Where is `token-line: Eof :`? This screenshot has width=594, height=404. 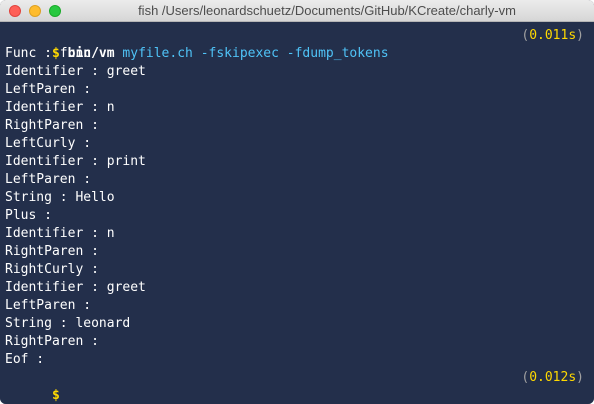 token-line: Eof : is located at coordinates (25, 359).